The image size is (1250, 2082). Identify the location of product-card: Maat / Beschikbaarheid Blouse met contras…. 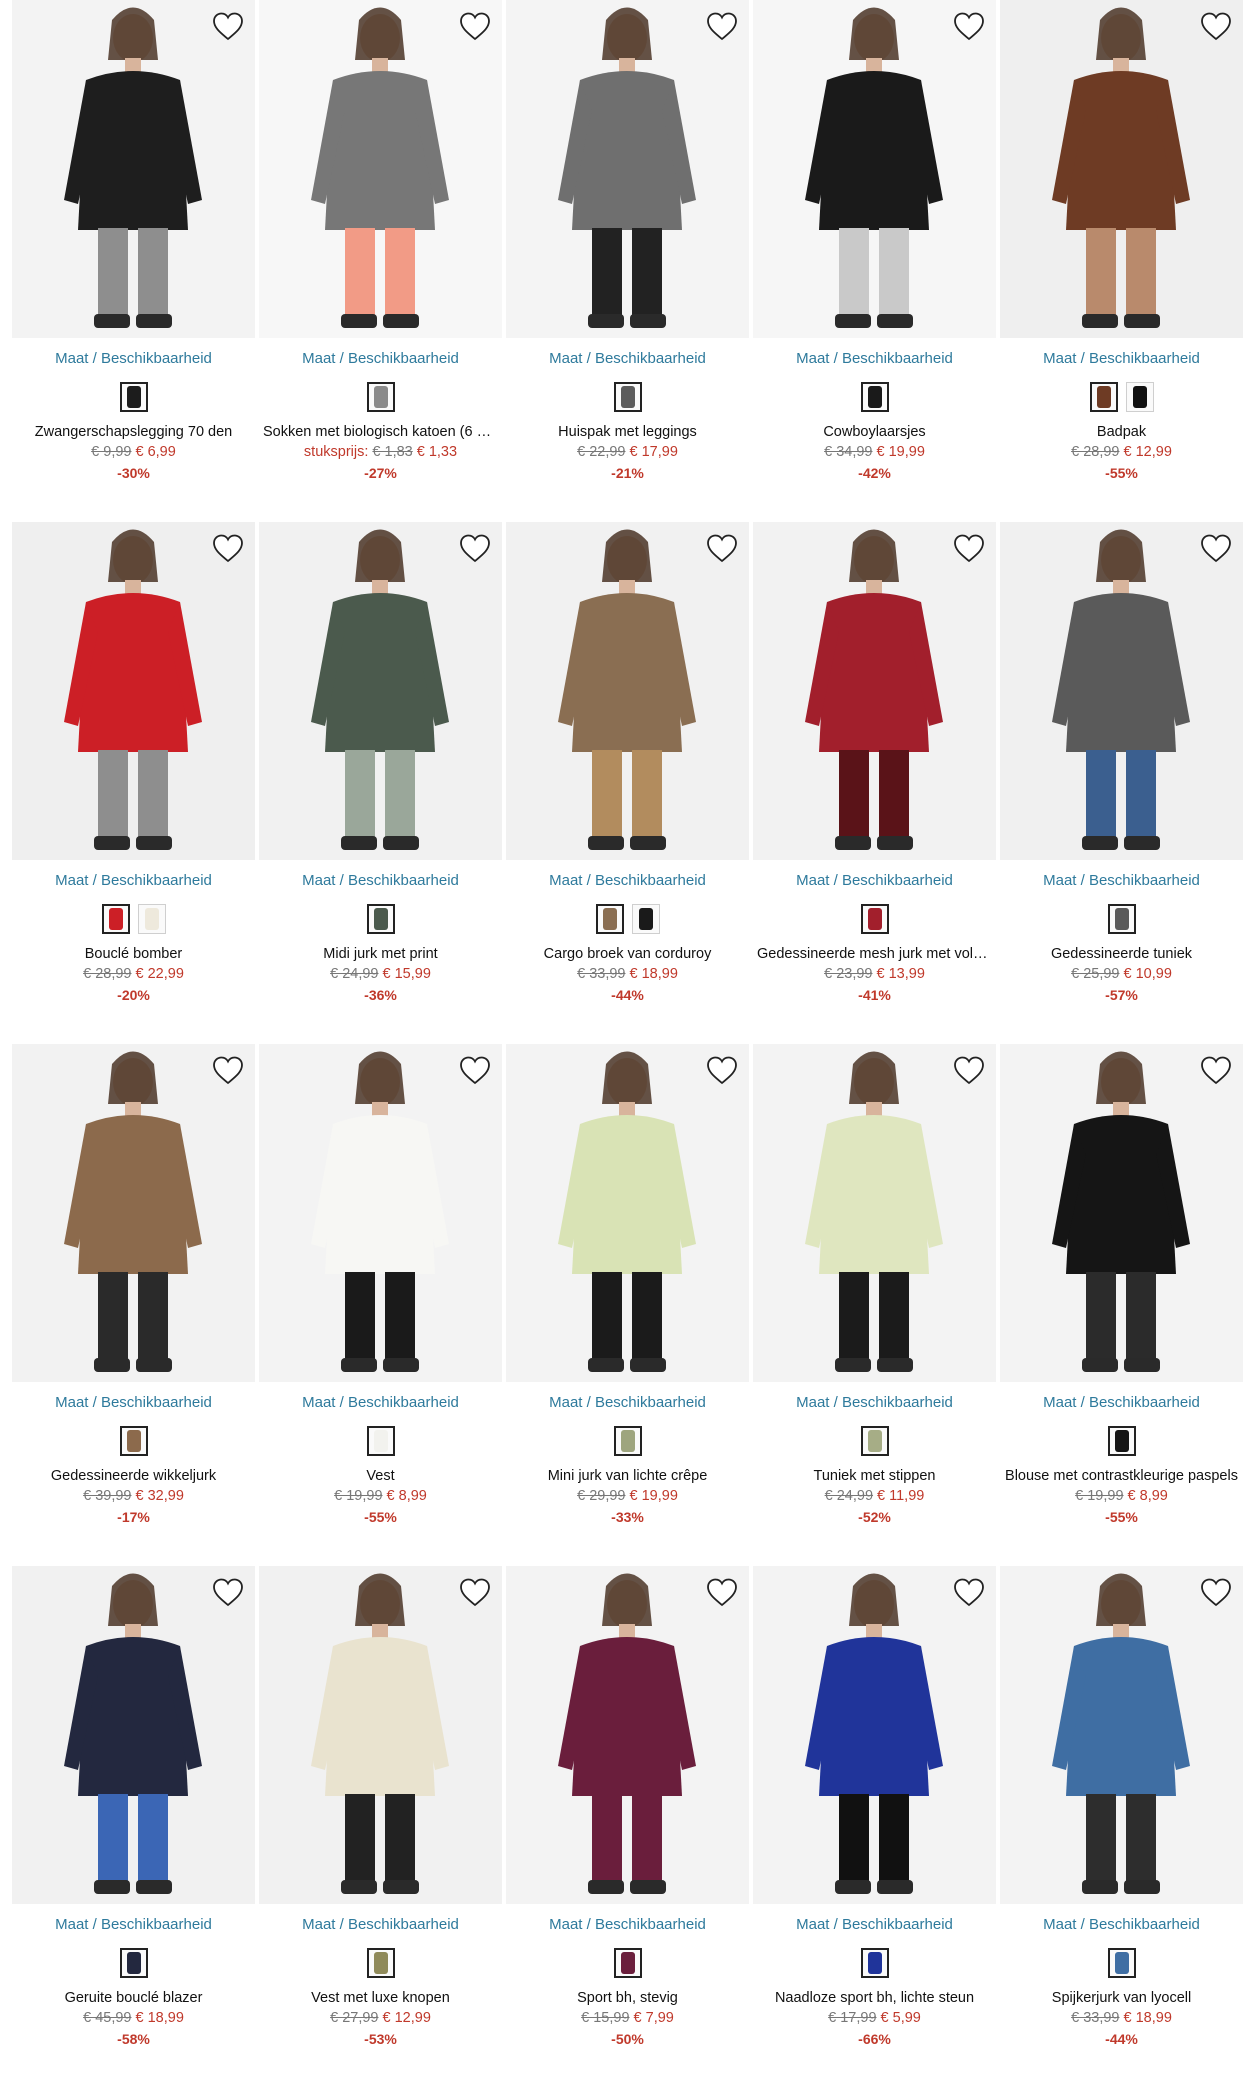
(1121, 1299).